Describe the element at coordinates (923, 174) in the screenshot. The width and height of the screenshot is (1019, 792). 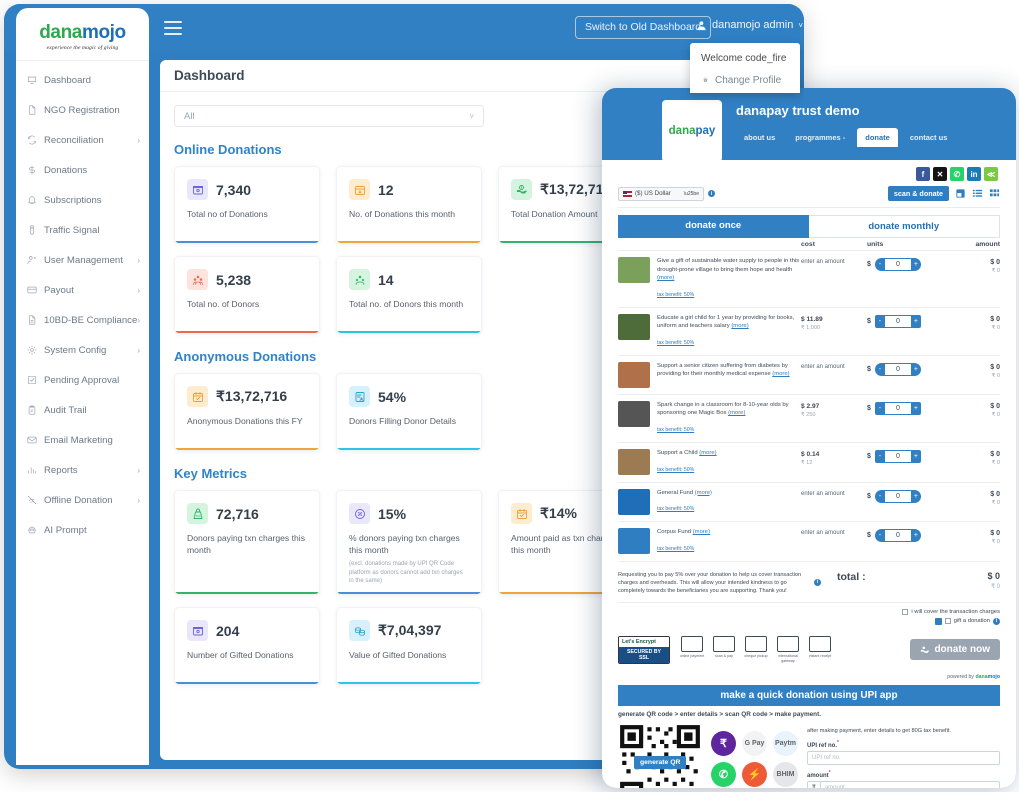
I see `facebook-icon: f` at that location.